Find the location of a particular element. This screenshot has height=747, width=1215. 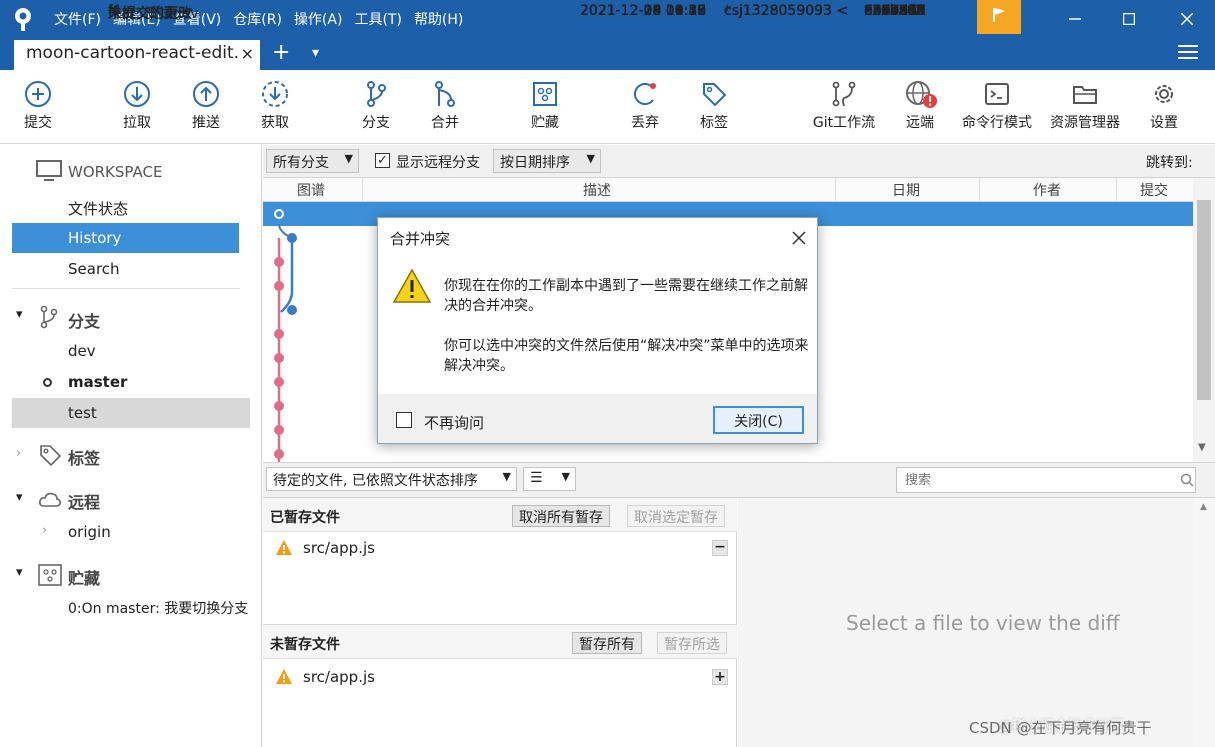

sort-dropdown: 按日期排序 ▼ is located at coordinates (547, 161).